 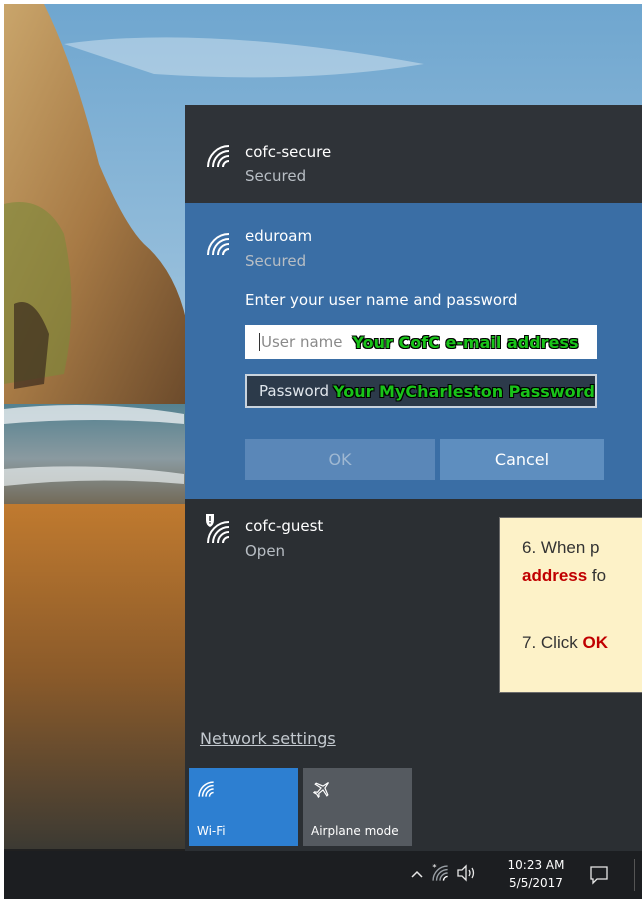 I want to click on taskbar: * 10:23 AM 5/5/2017, so click(x=323, y=875).